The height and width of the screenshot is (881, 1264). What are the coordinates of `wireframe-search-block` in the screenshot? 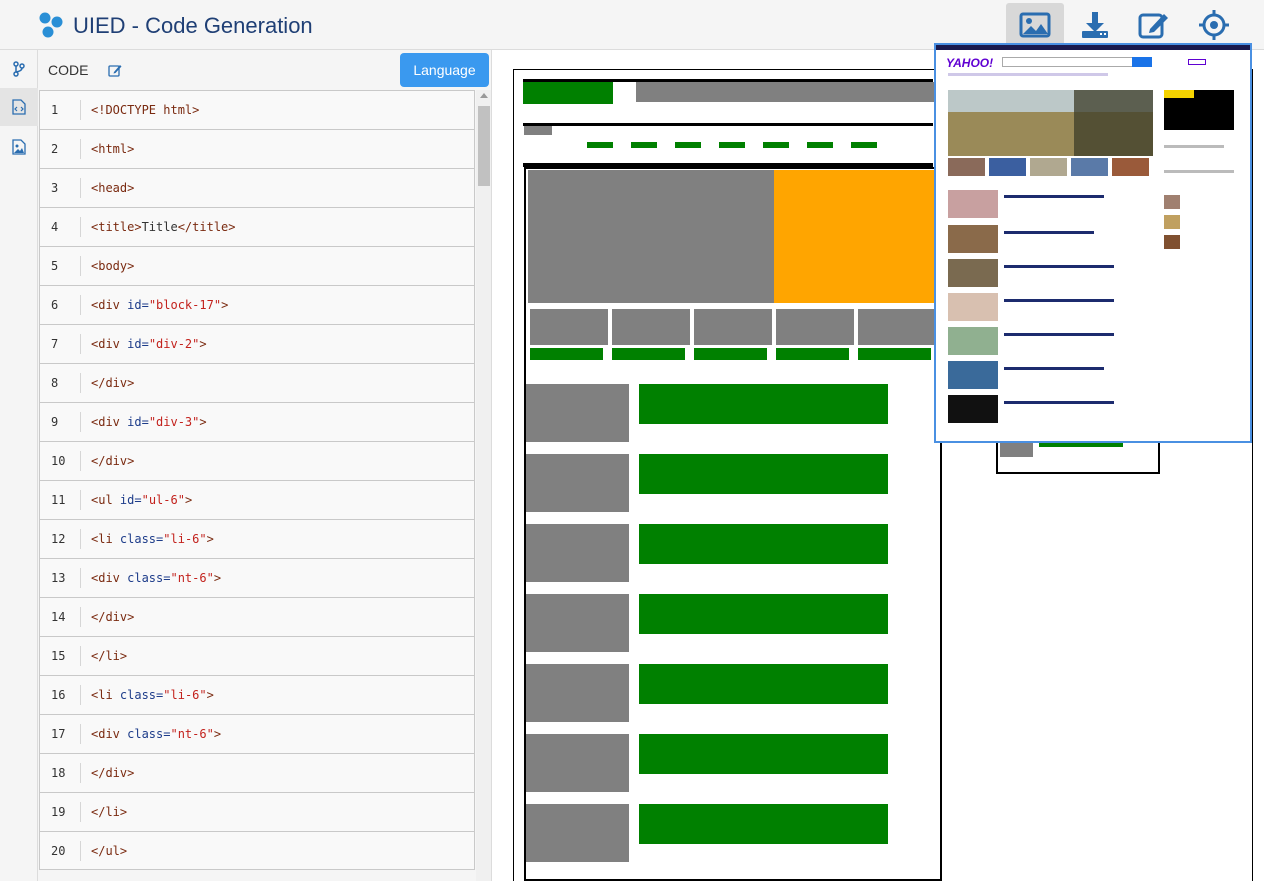 It's located at (786, 92).